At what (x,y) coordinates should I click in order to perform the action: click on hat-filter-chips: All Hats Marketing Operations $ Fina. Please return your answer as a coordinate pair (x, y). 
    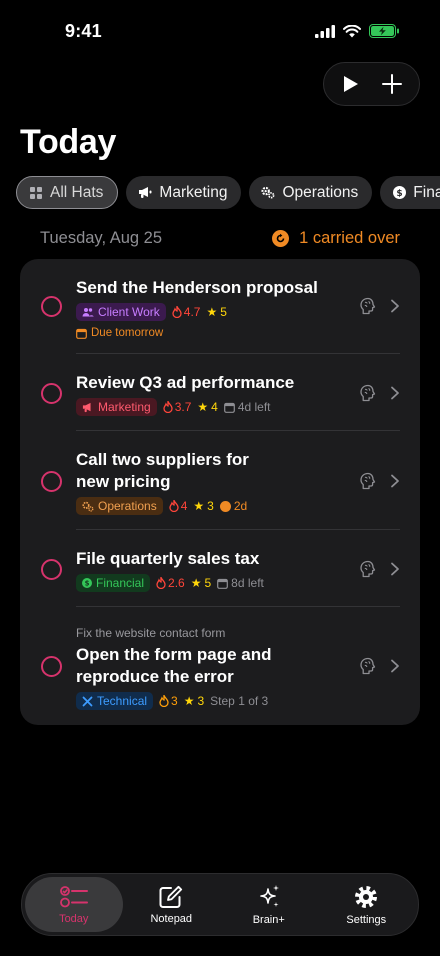
    Looking at the image, I should click on (228, 192).